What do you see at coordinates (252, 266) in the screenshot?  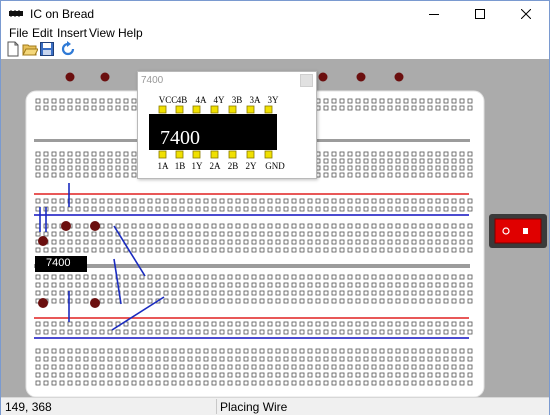 I see `center-channel` at bounding box center [252, 266].